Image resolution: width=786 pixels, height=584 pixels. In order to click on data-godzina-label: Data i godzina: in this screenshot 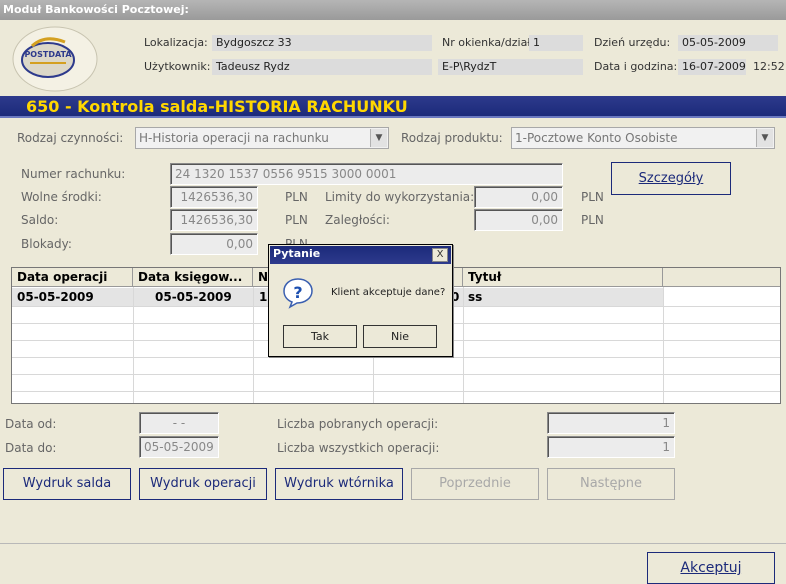, I will do `click(636, 66)`.